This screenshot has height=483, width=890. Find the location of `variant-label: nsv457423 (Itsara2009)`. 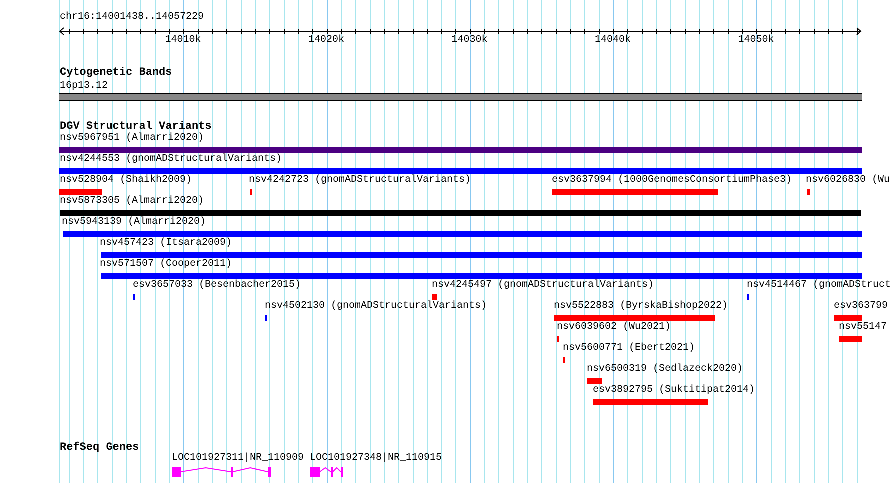

variant-label: nsv457423 (Itsara2009) is located at coordinates (166, 244).